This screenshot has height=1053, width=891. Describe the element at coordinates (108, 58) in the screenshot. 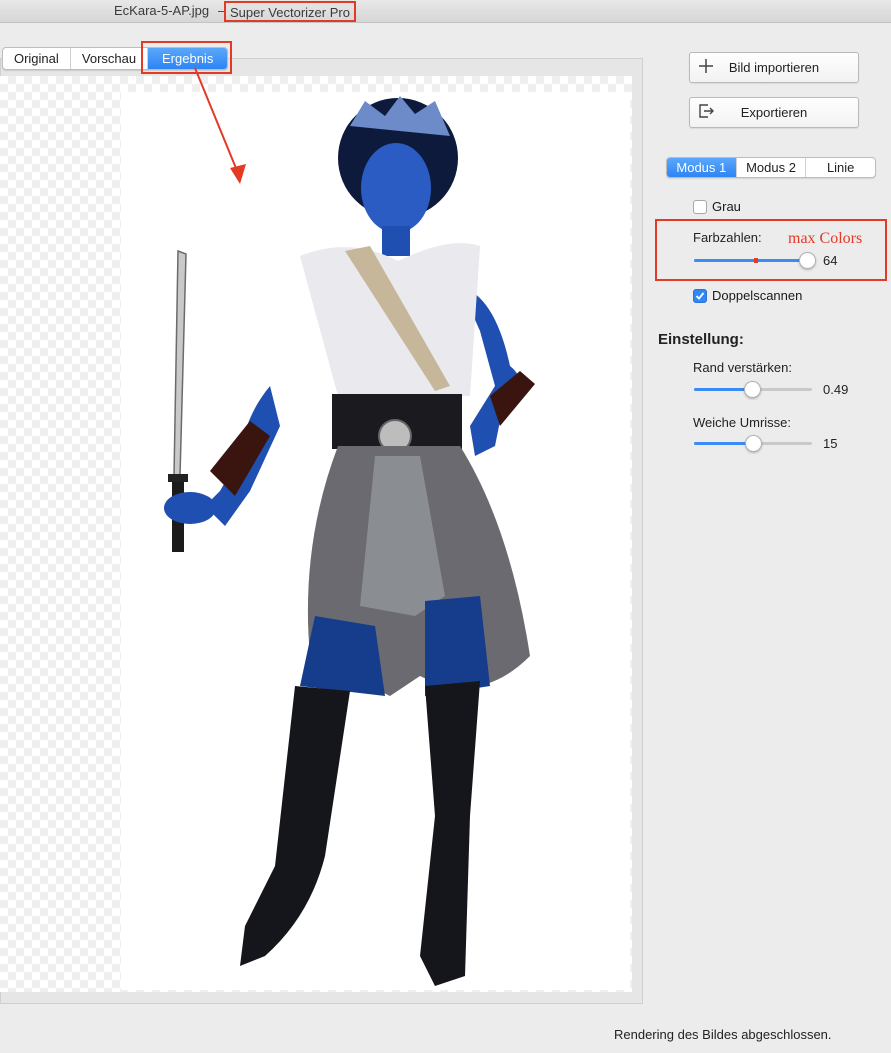

I see `tab-vorschau: Vorschau` at that location.